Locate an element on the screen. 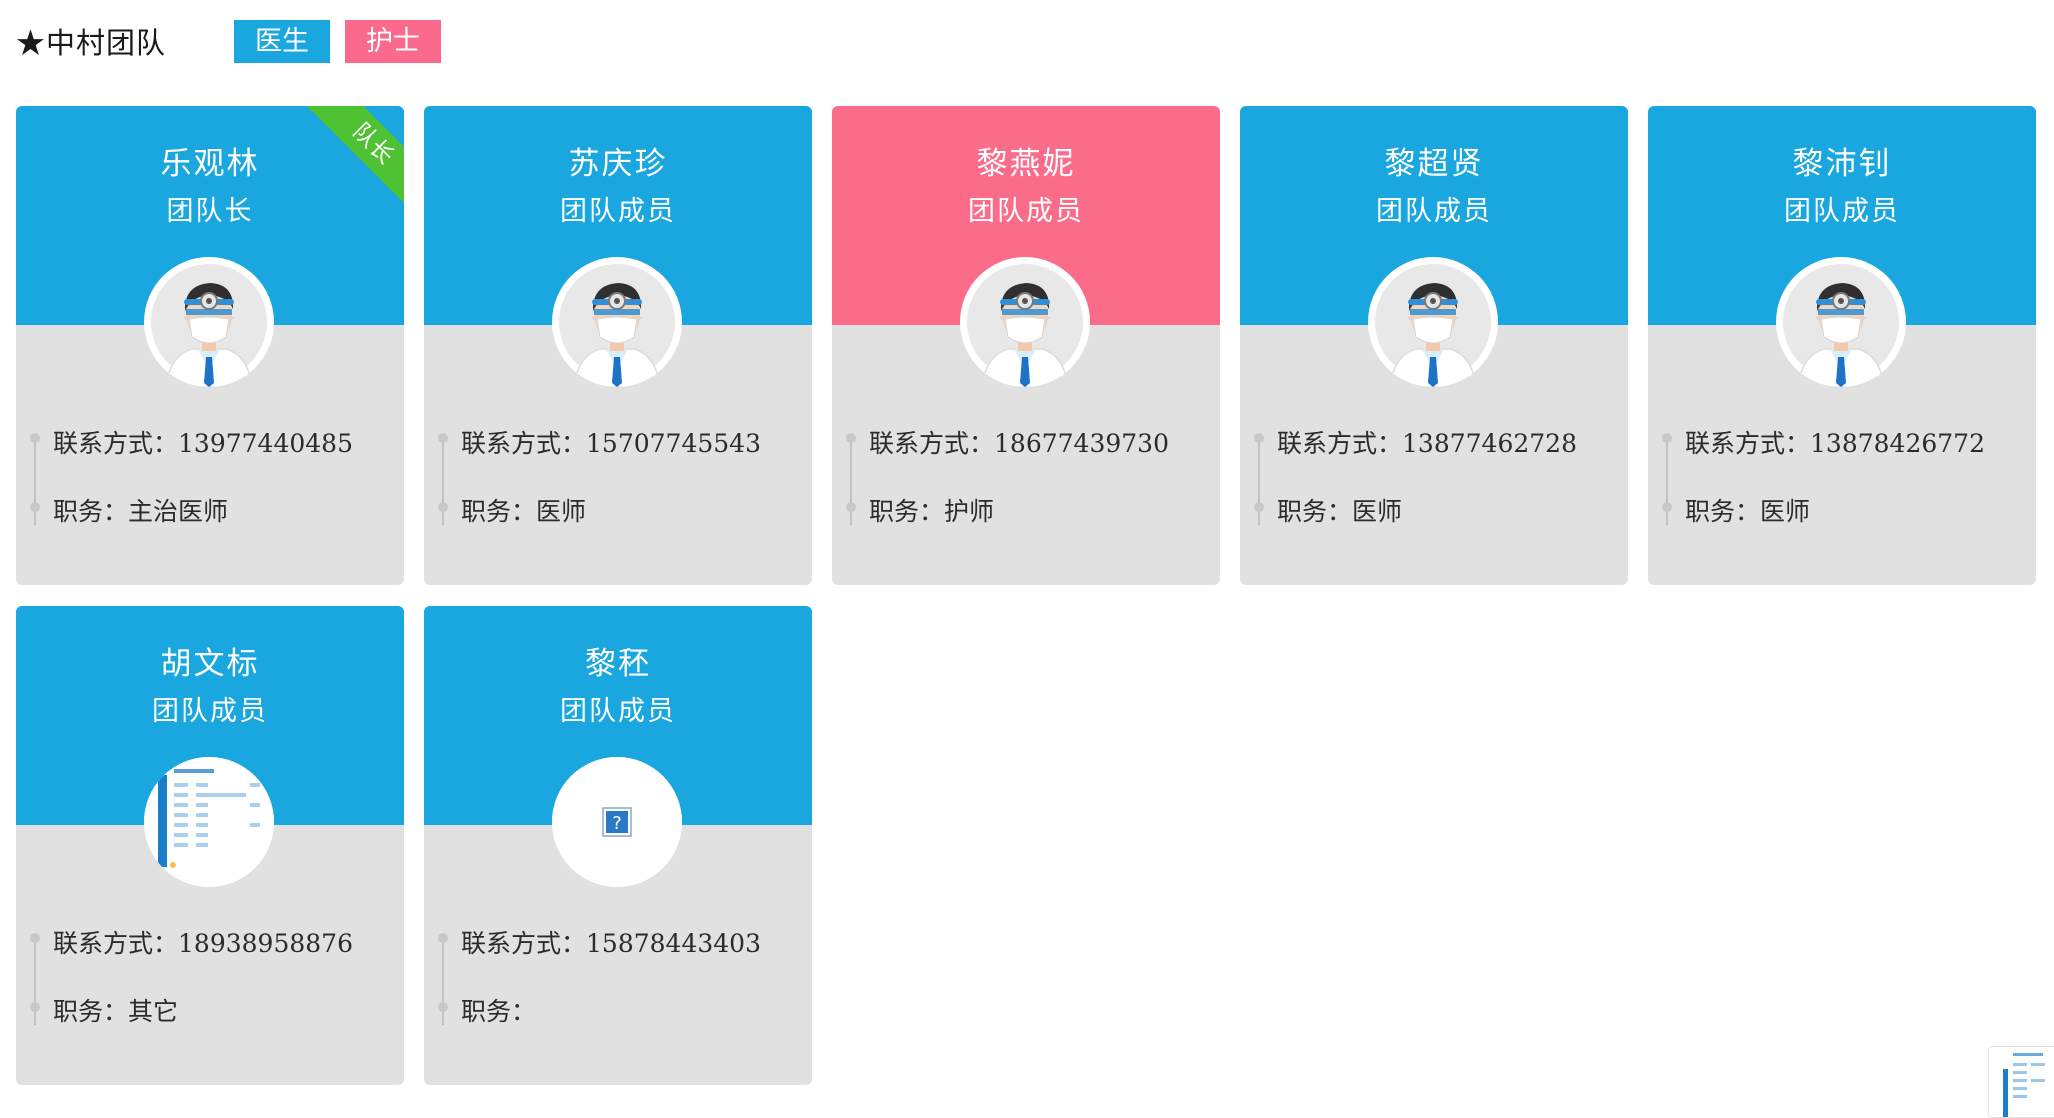 The image size is (2054, 1118). contact-value: 13977440485 is located at coordinates (265, 443).